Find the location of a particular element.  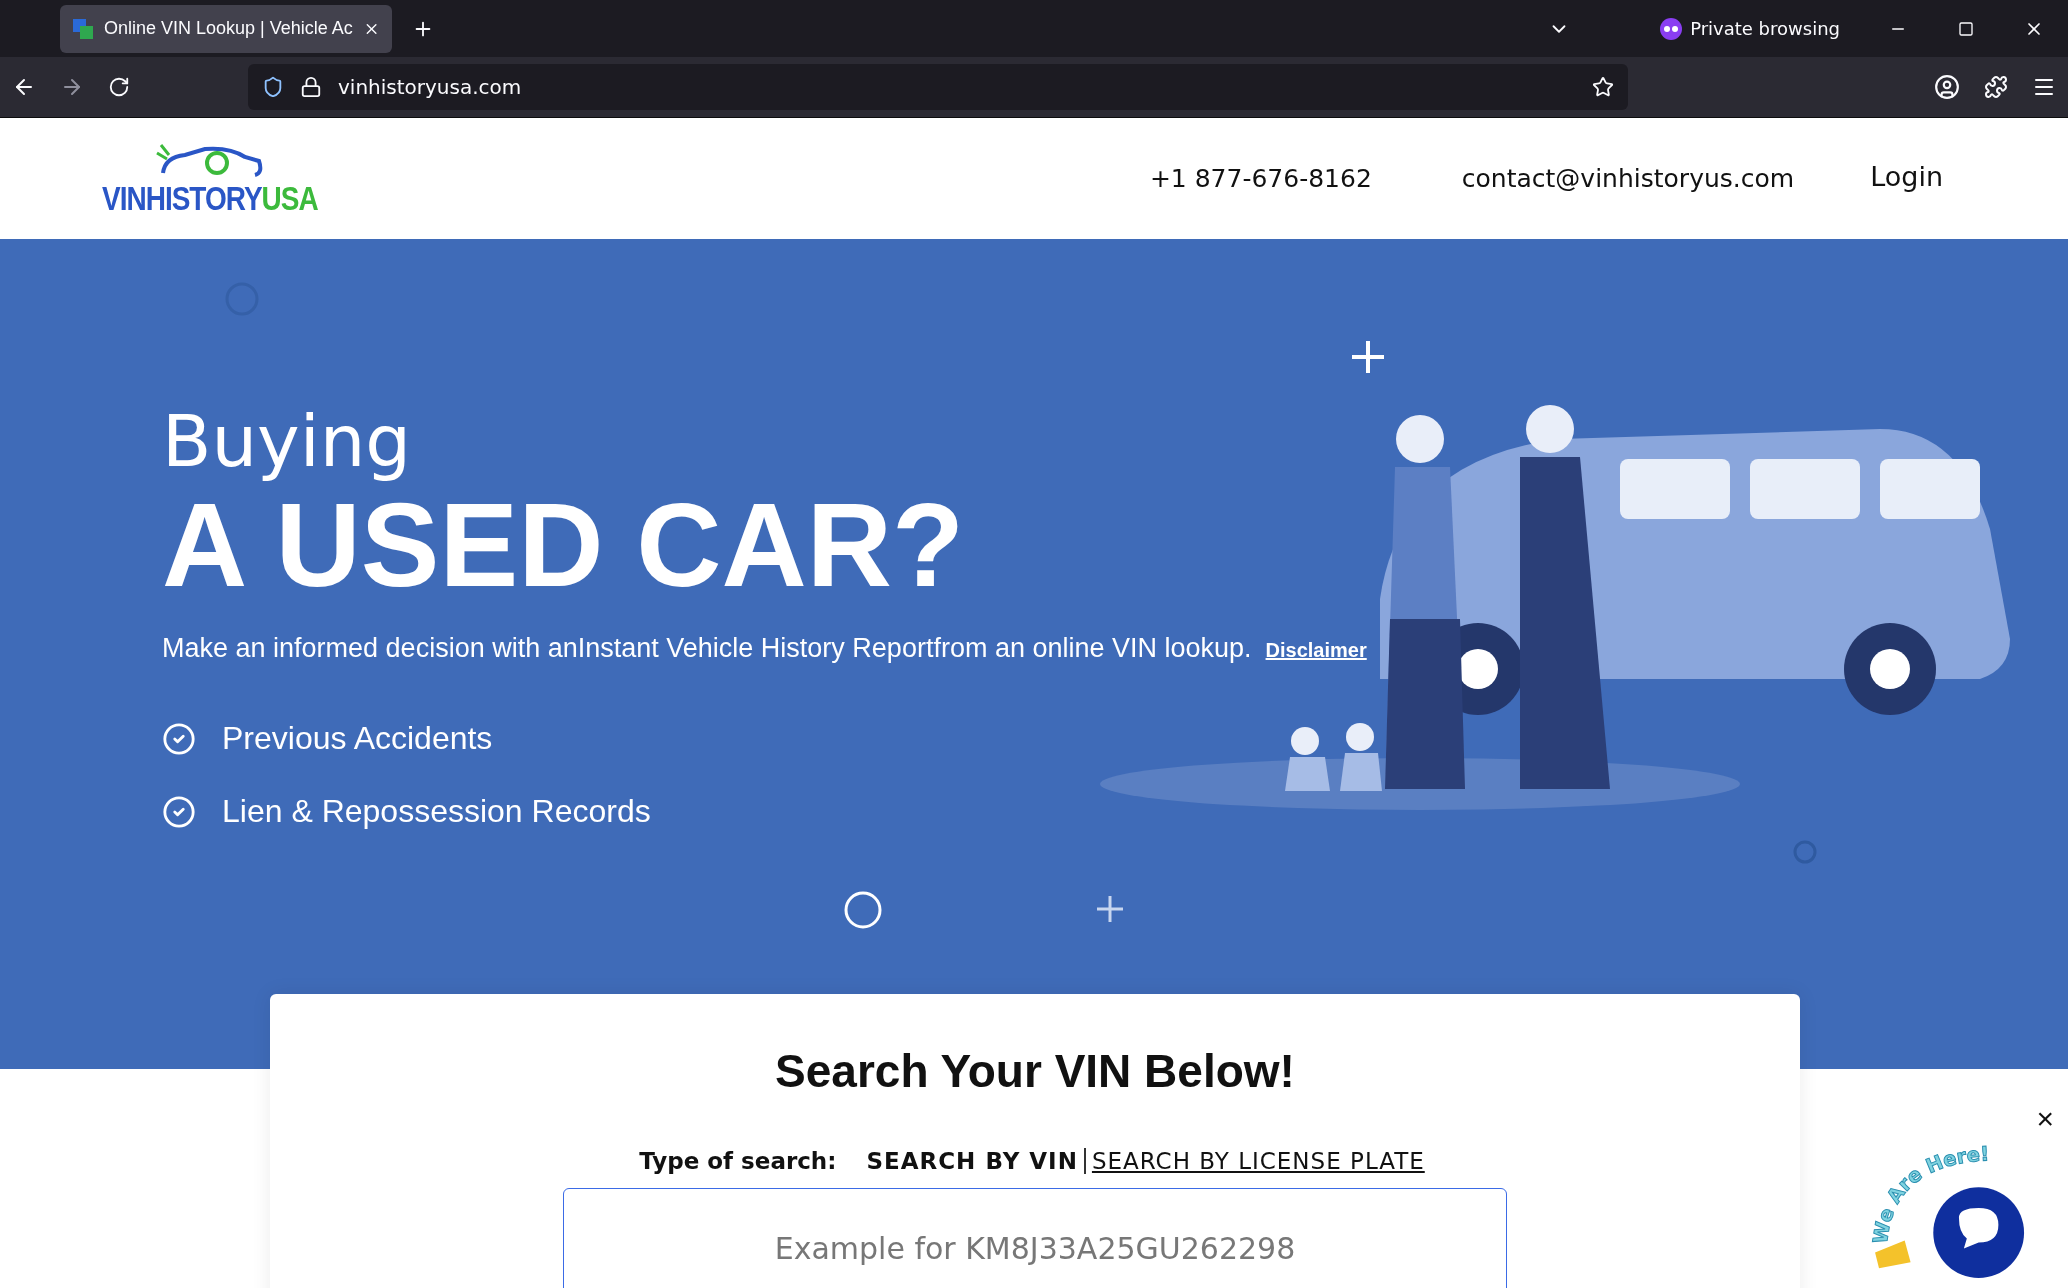

login-link: Login is located at coordinates (1906, 176).